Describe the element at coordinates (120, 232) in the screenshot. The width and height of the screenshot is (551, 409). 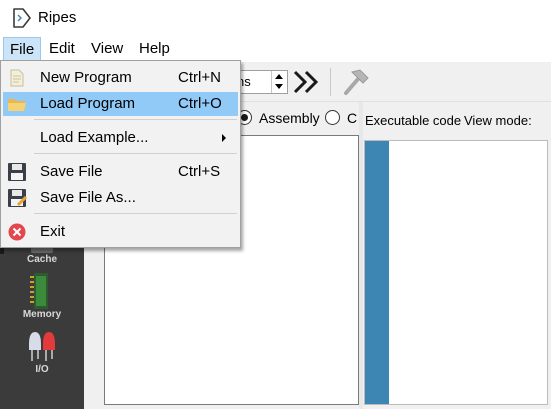
I see `menu-item-exit: Exit` at that location.